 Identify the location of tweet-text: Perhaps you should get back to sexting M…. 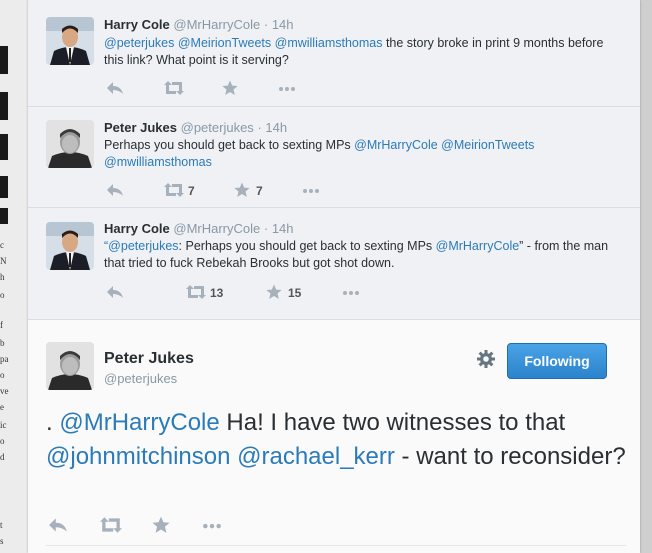
(364, 154).